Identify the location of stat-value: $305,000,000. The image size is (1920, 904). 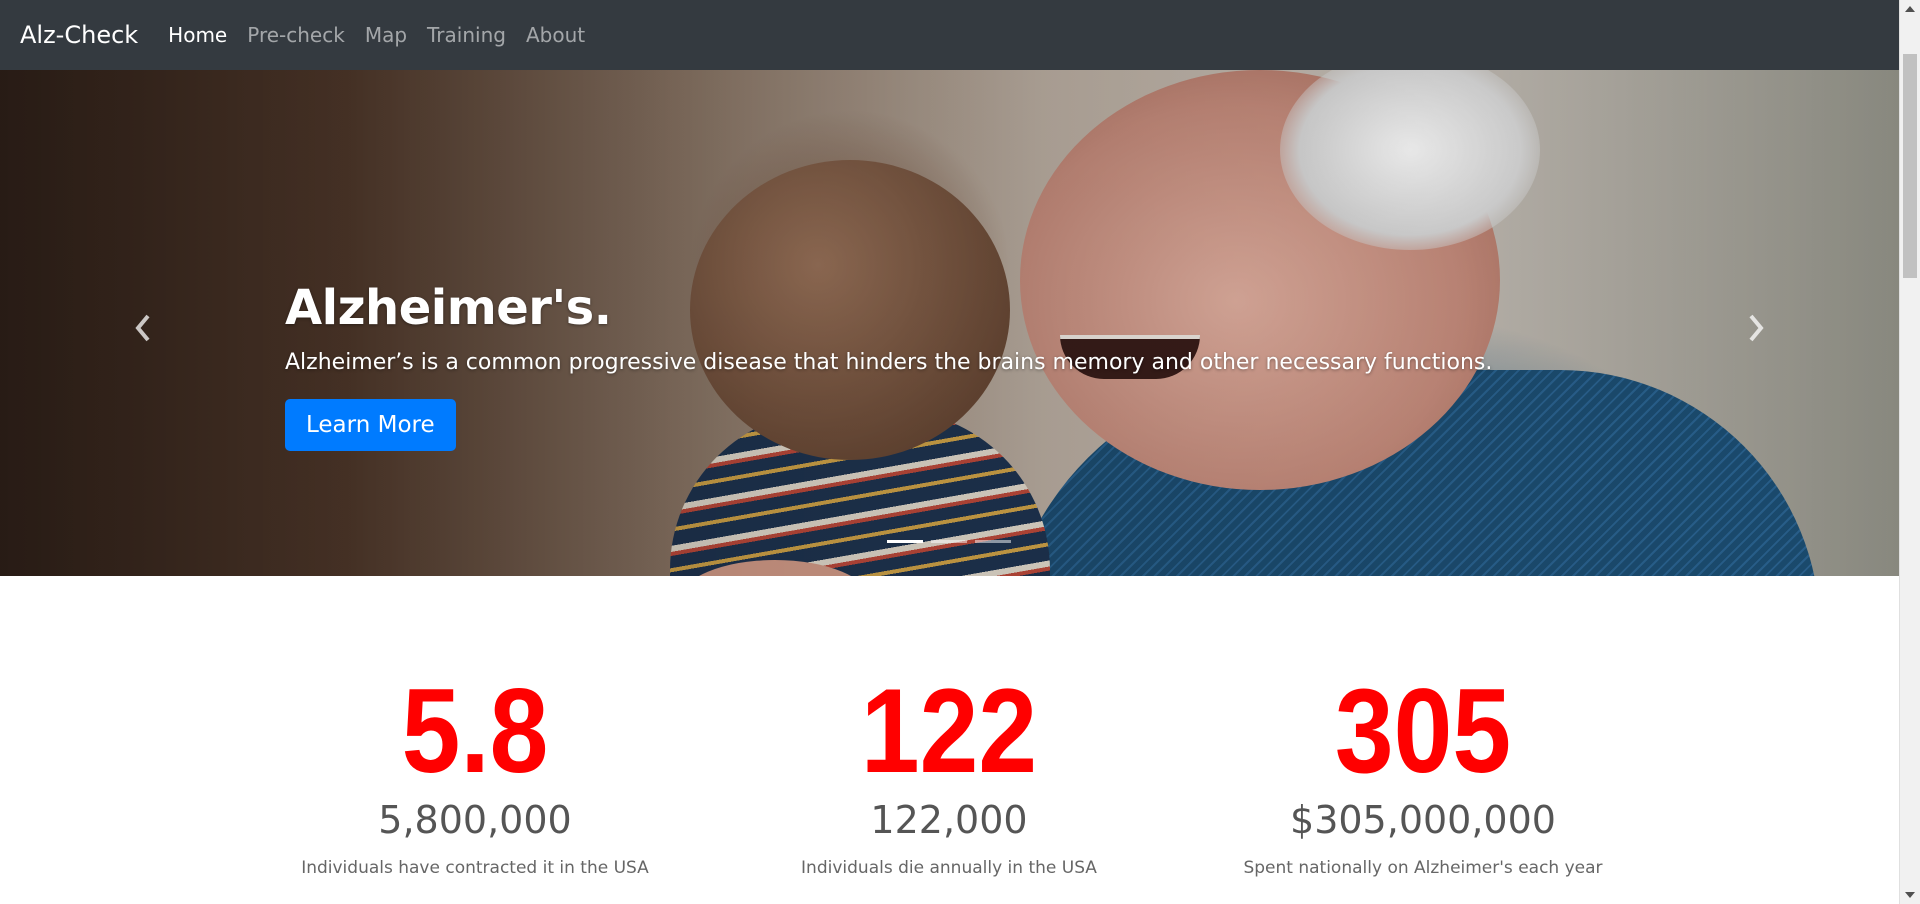
(1423, 820).